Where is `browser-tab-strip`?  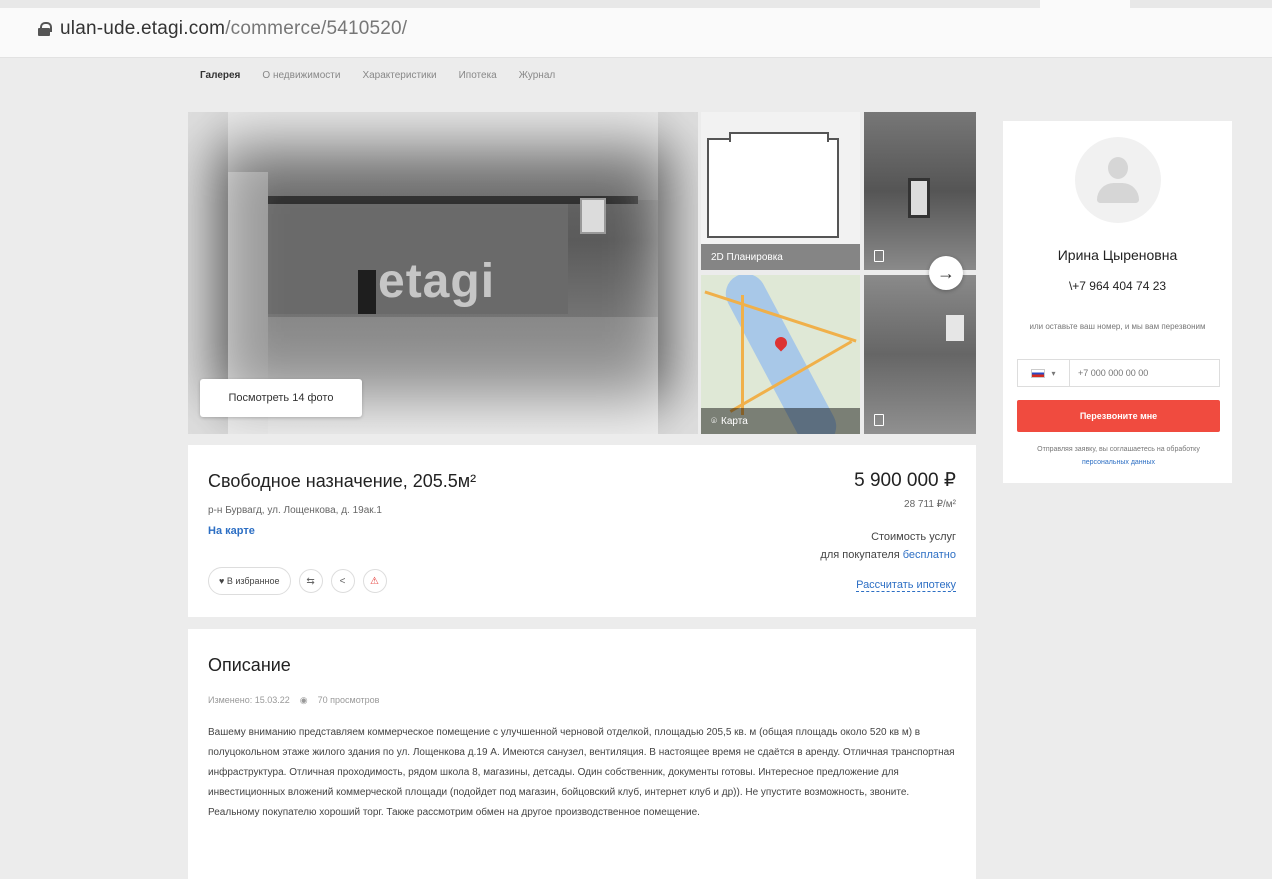 browser-tab-strip is located at coordinates (636, 4).